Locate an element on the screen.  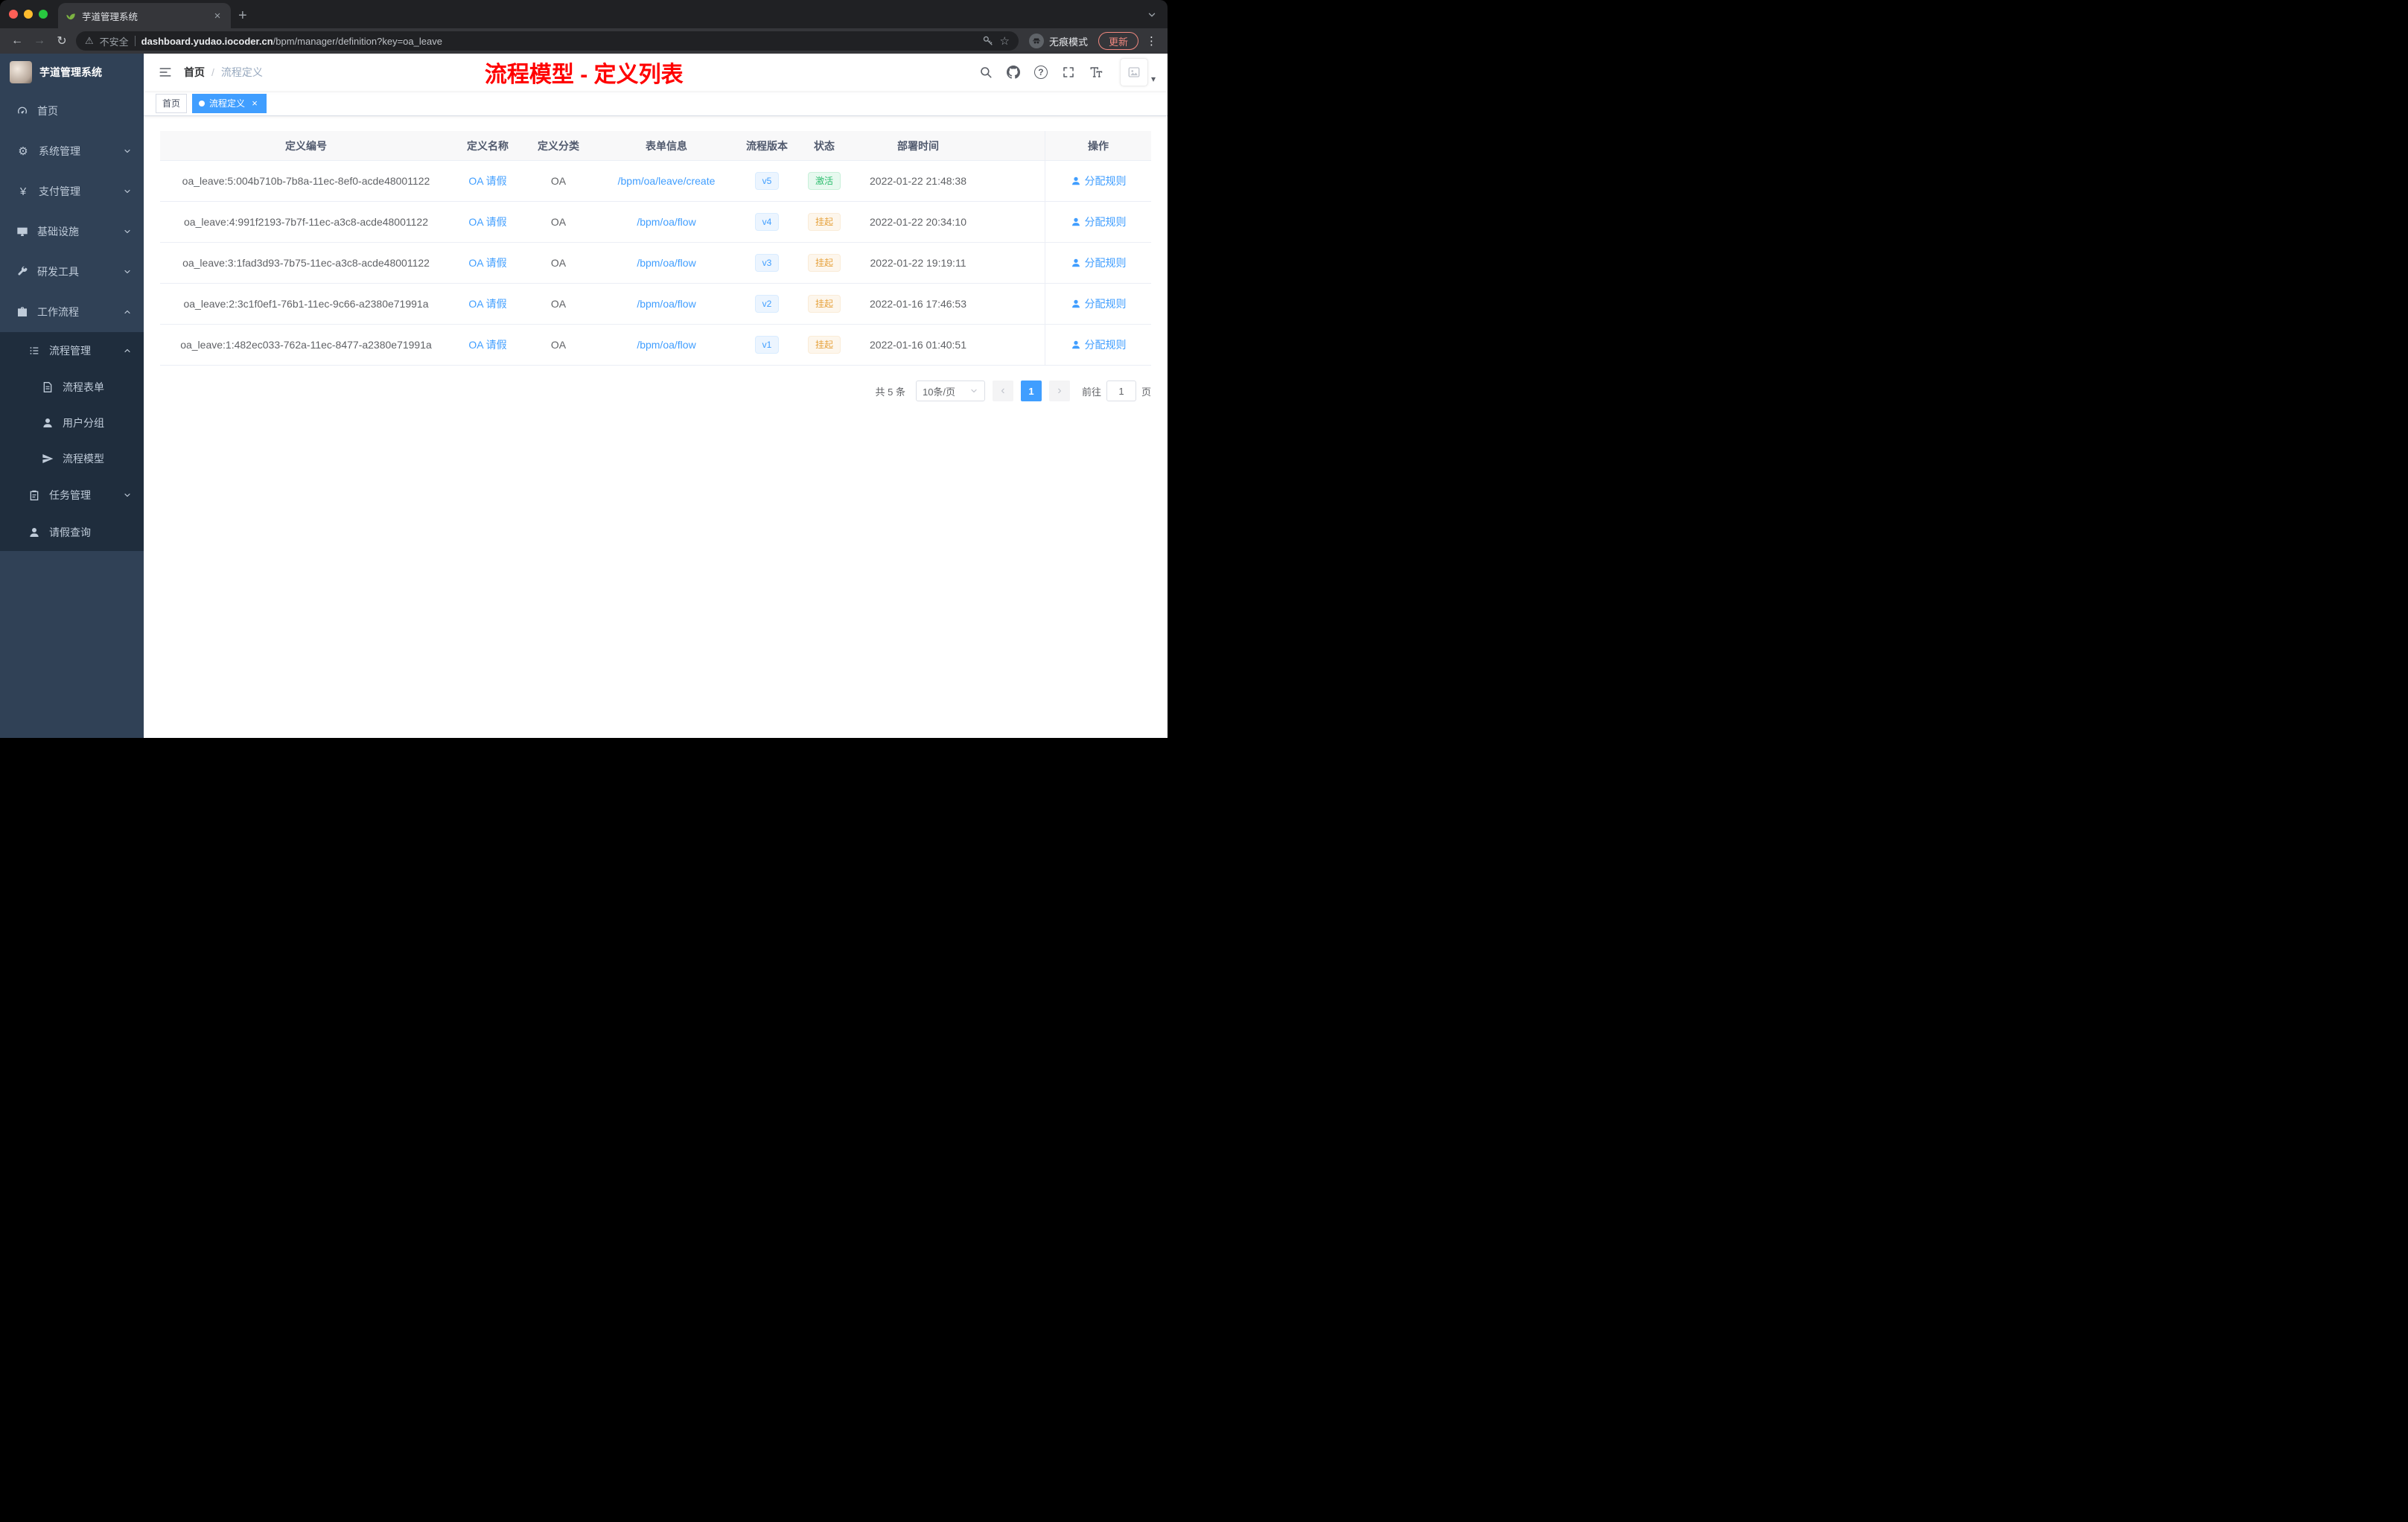
tab-title: 芋道管理系统 is located at coordinates (110, 16).